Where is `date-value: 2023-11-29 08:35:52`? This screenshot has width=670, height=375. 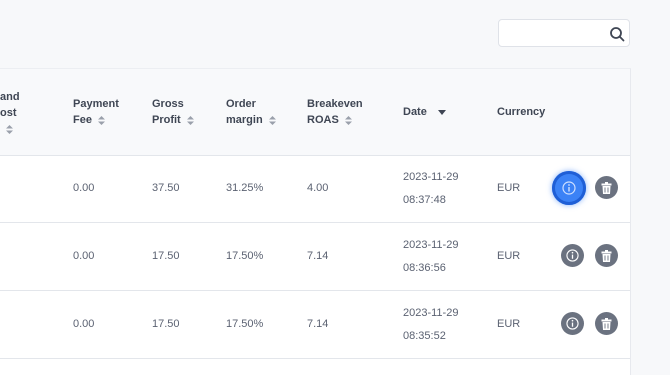 date-value: 2023-11-29 08:35:52 is located at coordinates (431, 324).